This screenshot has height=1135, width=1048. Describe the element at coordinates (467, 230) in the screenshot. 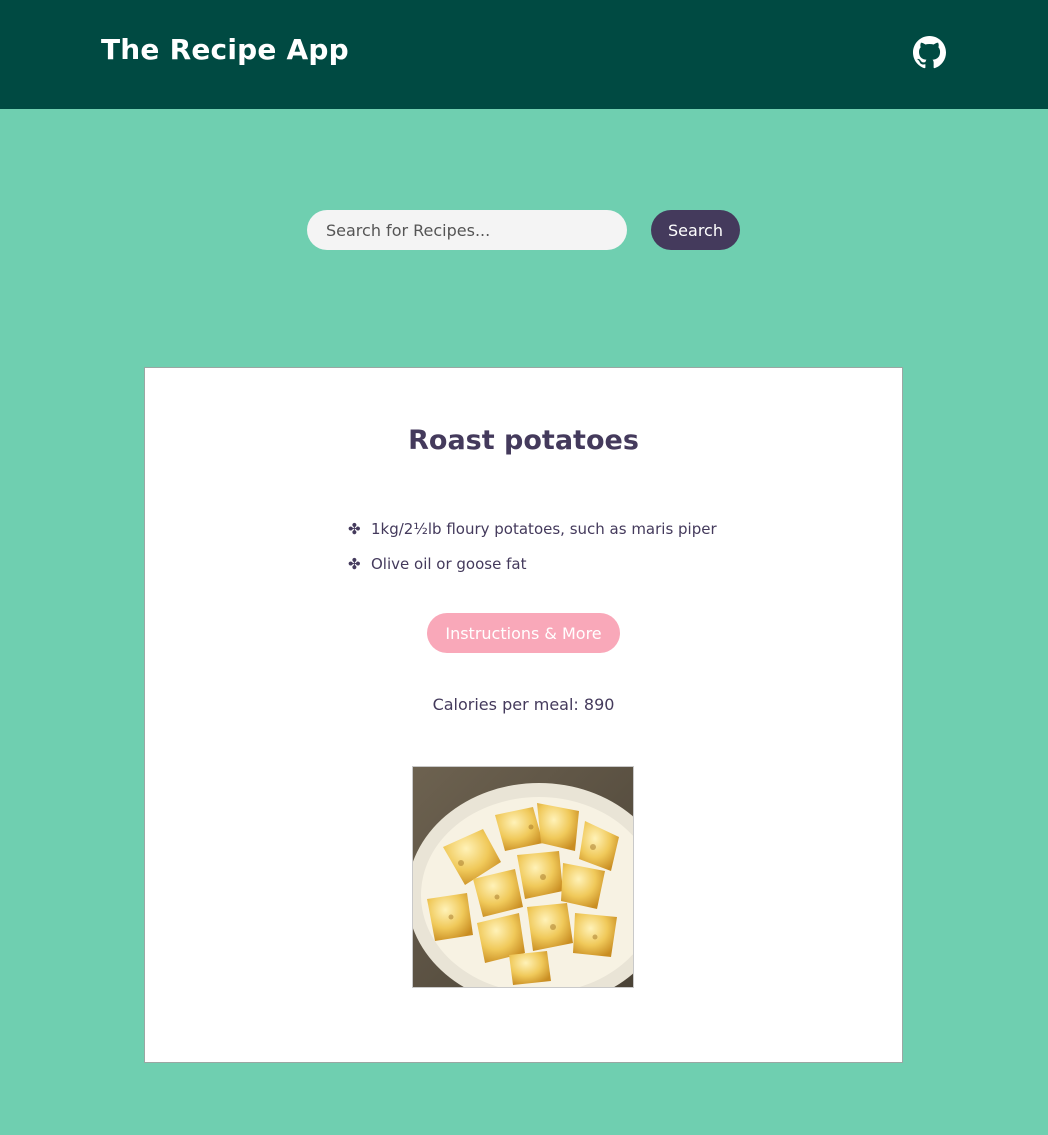

I see `search-input` at that location.